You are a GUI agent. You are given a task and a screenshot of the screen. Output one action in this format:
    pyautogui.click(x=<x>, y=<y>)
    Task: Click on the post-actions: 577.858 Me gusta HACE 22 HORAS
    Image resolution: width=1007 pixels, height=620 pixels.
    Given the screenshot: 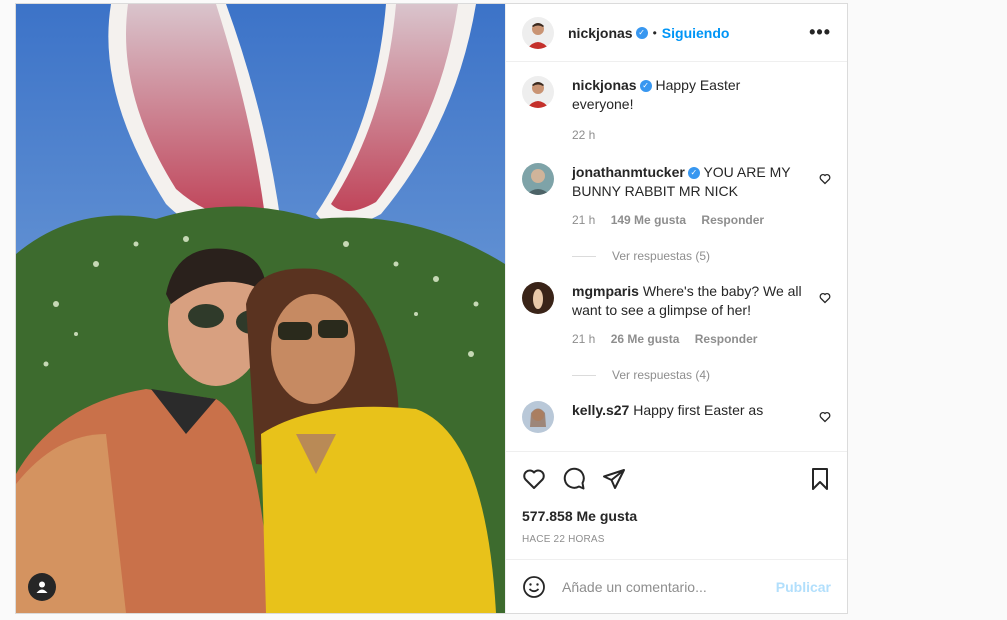 What is the action you would take?
    pyautogui.click(x=676, y=505)
    